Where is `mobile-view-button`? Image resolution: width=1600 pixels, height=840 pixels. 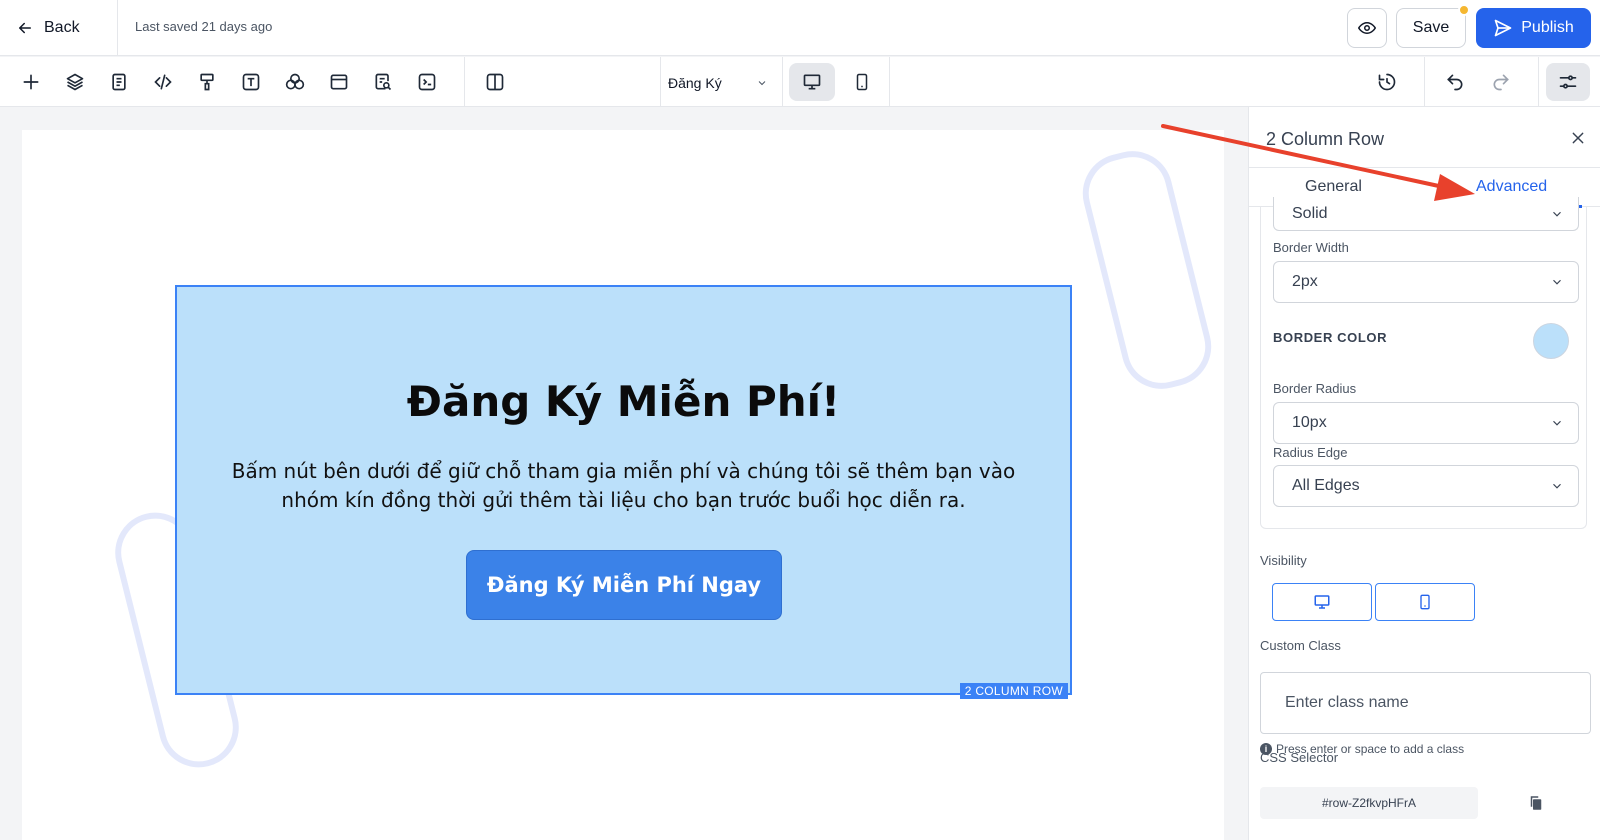 mobile-view-button is located at coordinates (862, 82).